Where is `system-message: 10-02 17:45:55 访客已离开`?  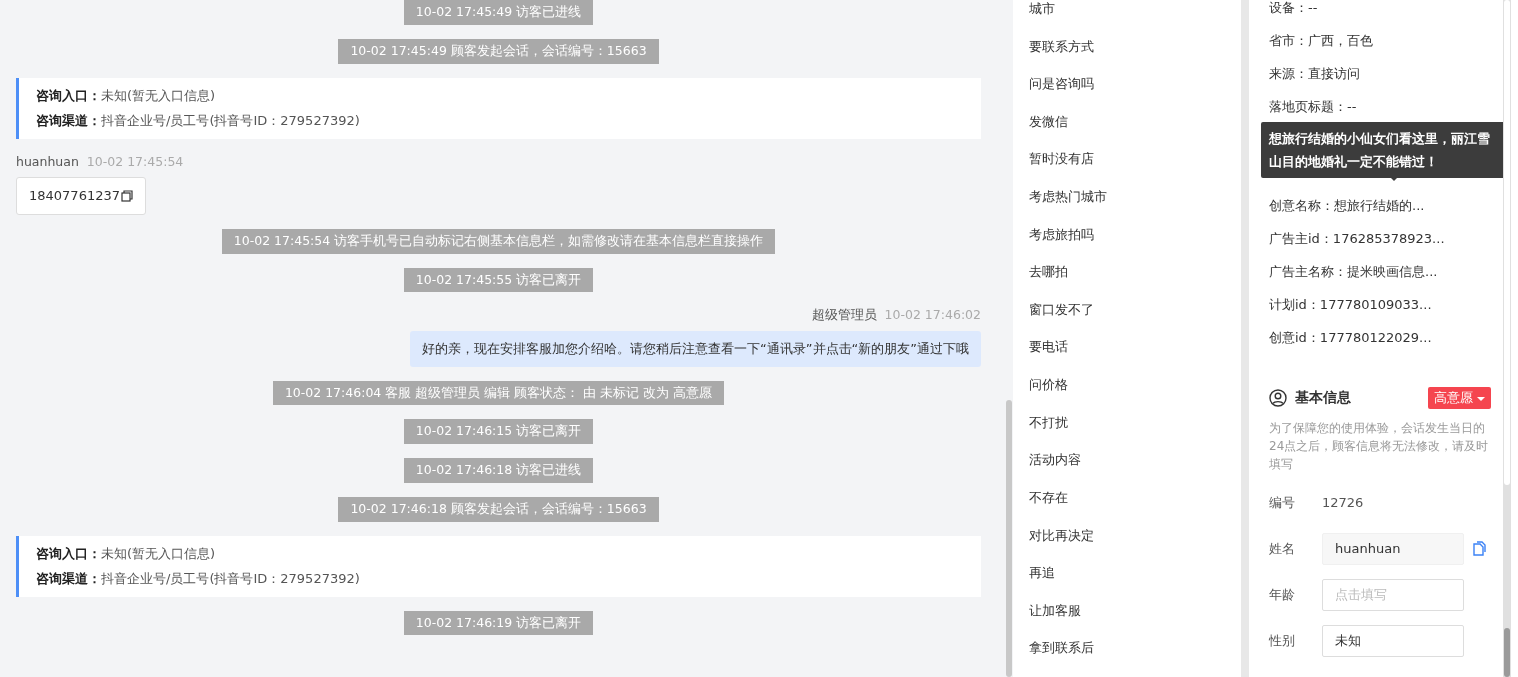 system-message: 10-02 17:45:55 访客已离开 is located at coordinates (498, 280).